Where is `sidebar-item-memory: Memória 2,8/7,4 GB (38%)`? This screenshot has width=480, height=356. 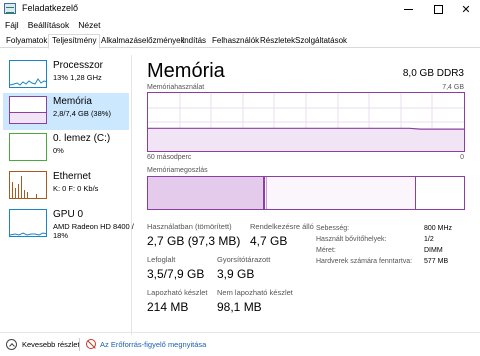
sidebar-item-memory: Memória 2,8/7,4 GB (38%) is located at coordinates (66, 111).